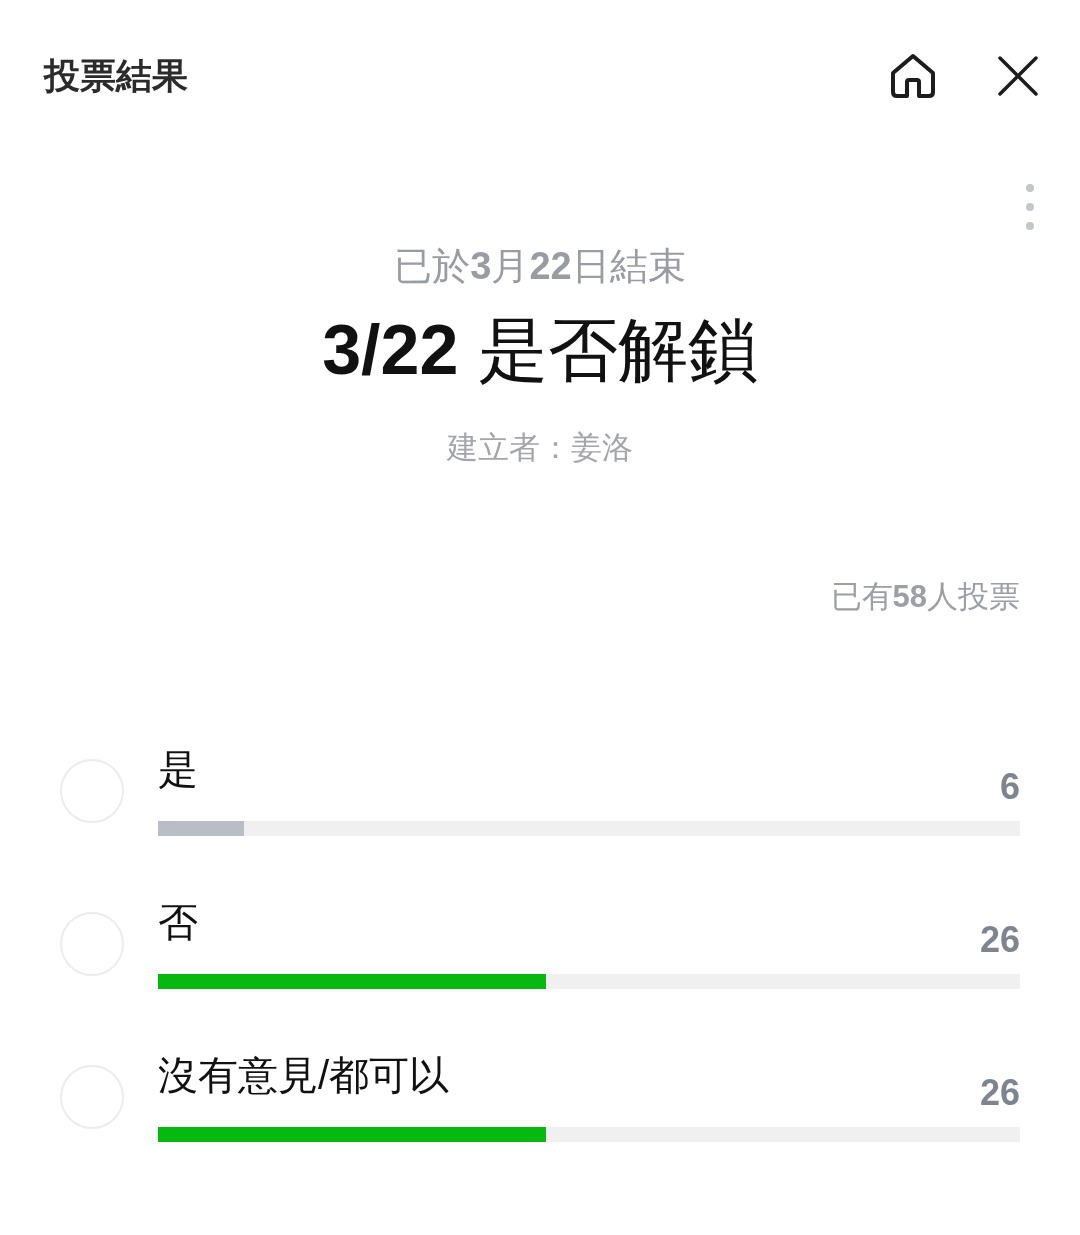 The image size is (1080, 1235). I want to click on option-label: 是, so click(178, 769).